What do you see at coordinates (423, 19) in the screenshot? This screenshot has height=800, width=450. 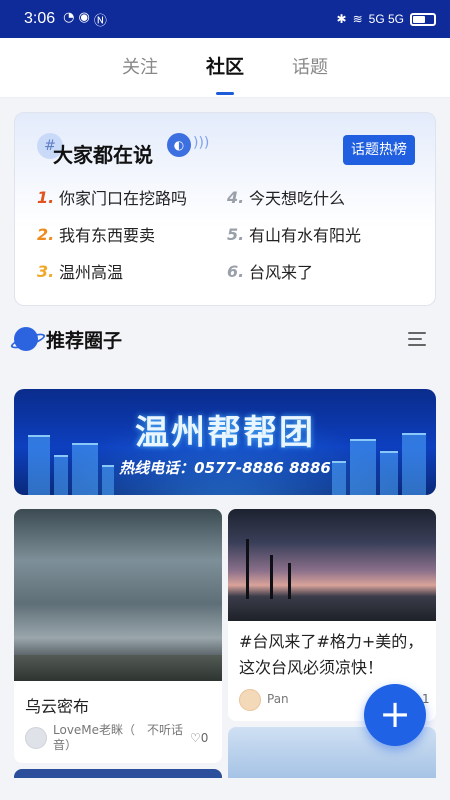 I see `battery-icon` at bounding box center [423, 19].